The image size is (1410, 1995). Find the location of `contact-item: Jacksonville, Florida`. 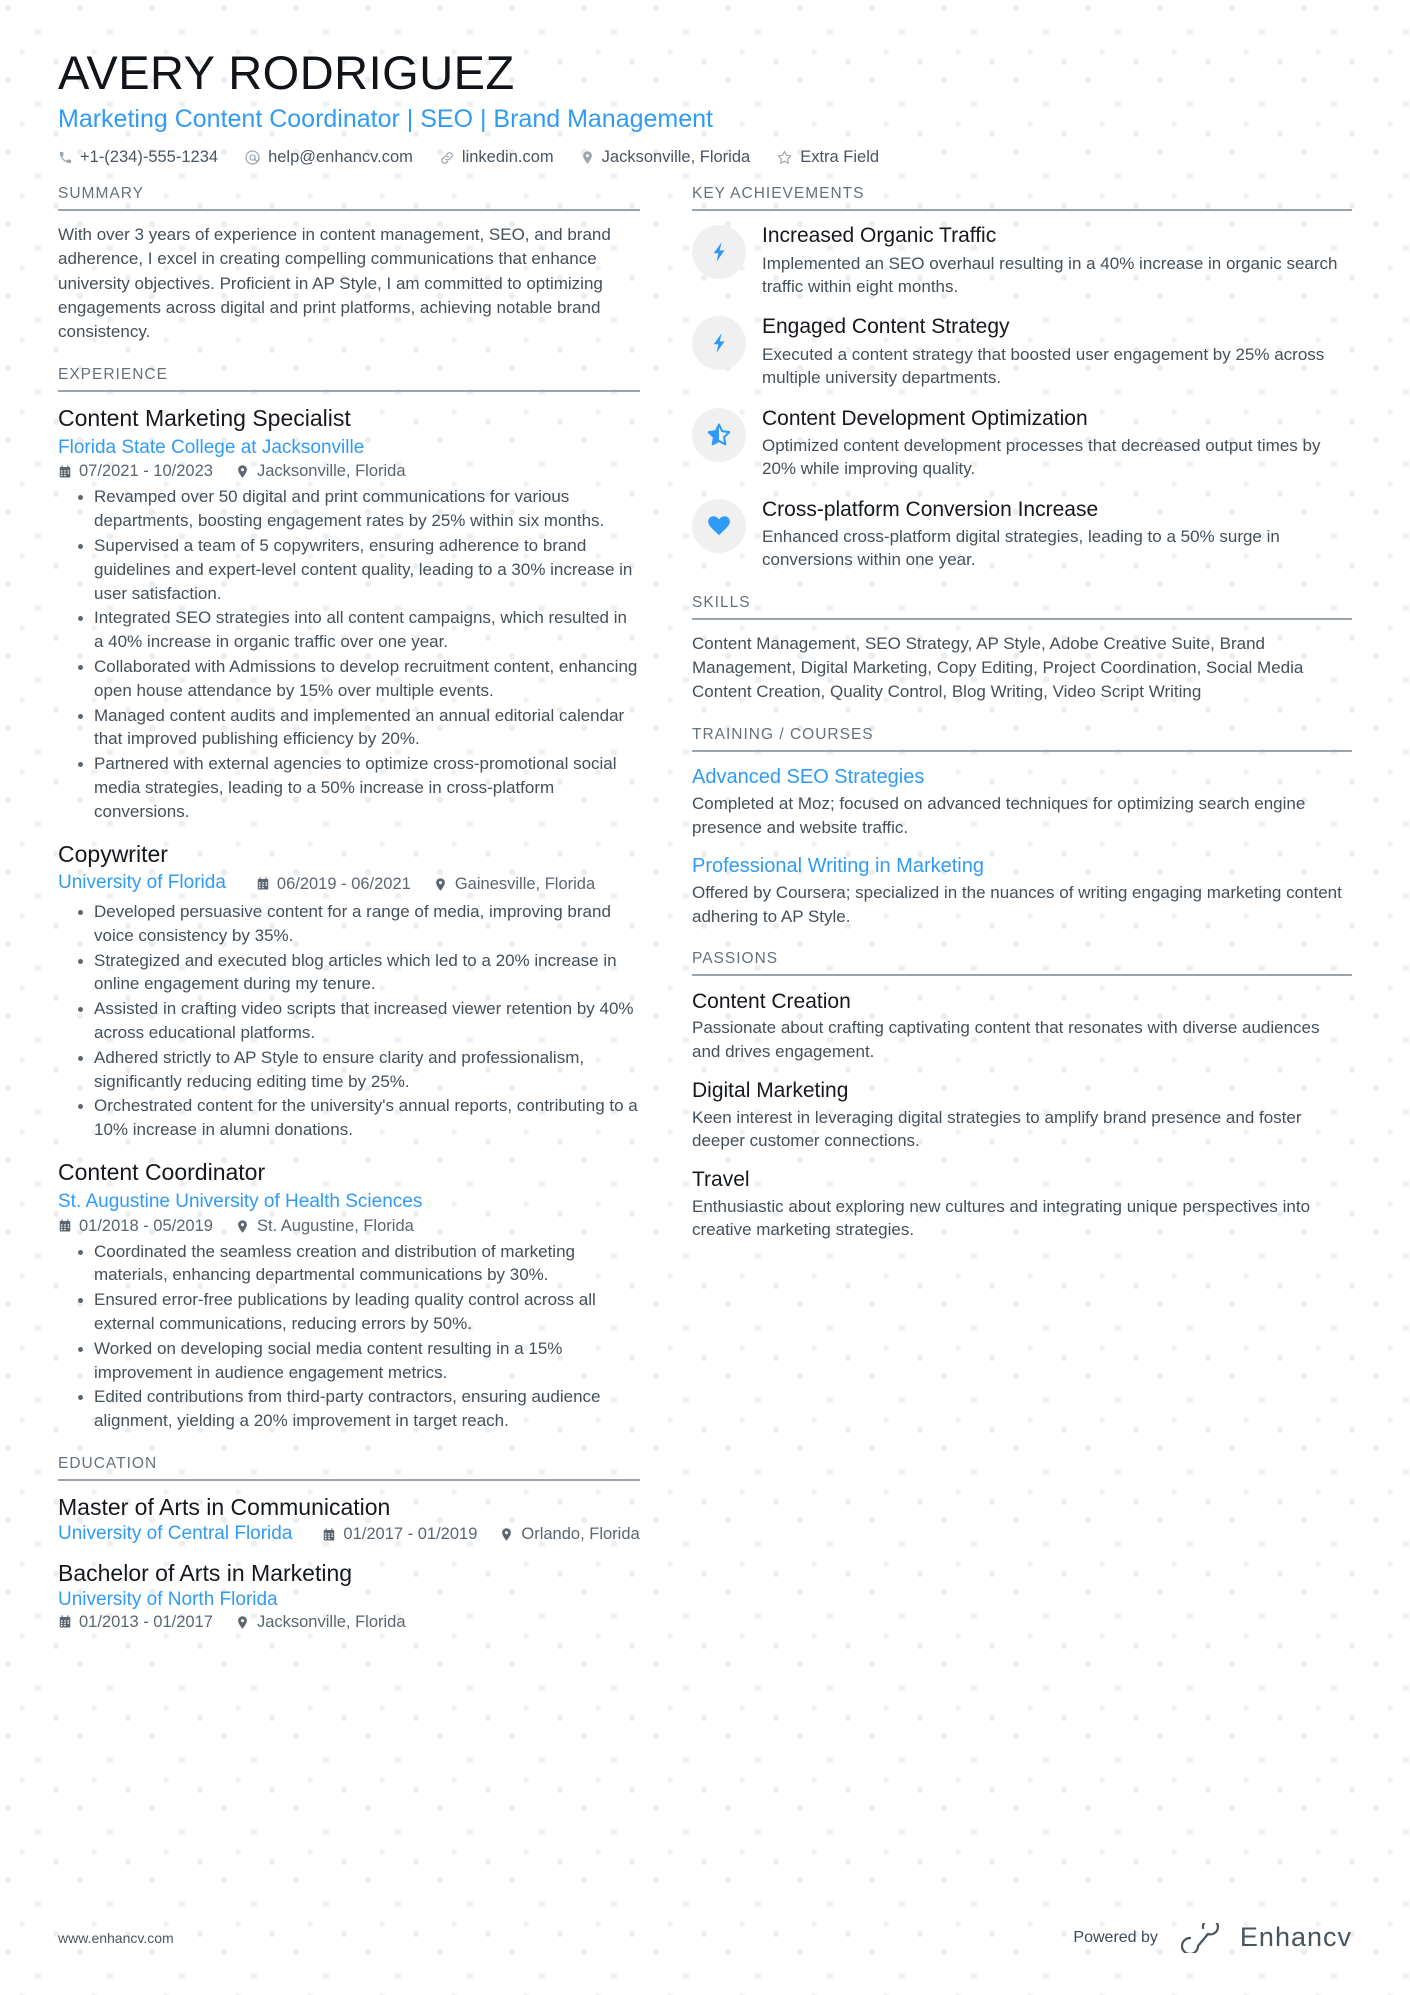

contact-item: Jacksonville, Florida is located at coordinates (665, 157).